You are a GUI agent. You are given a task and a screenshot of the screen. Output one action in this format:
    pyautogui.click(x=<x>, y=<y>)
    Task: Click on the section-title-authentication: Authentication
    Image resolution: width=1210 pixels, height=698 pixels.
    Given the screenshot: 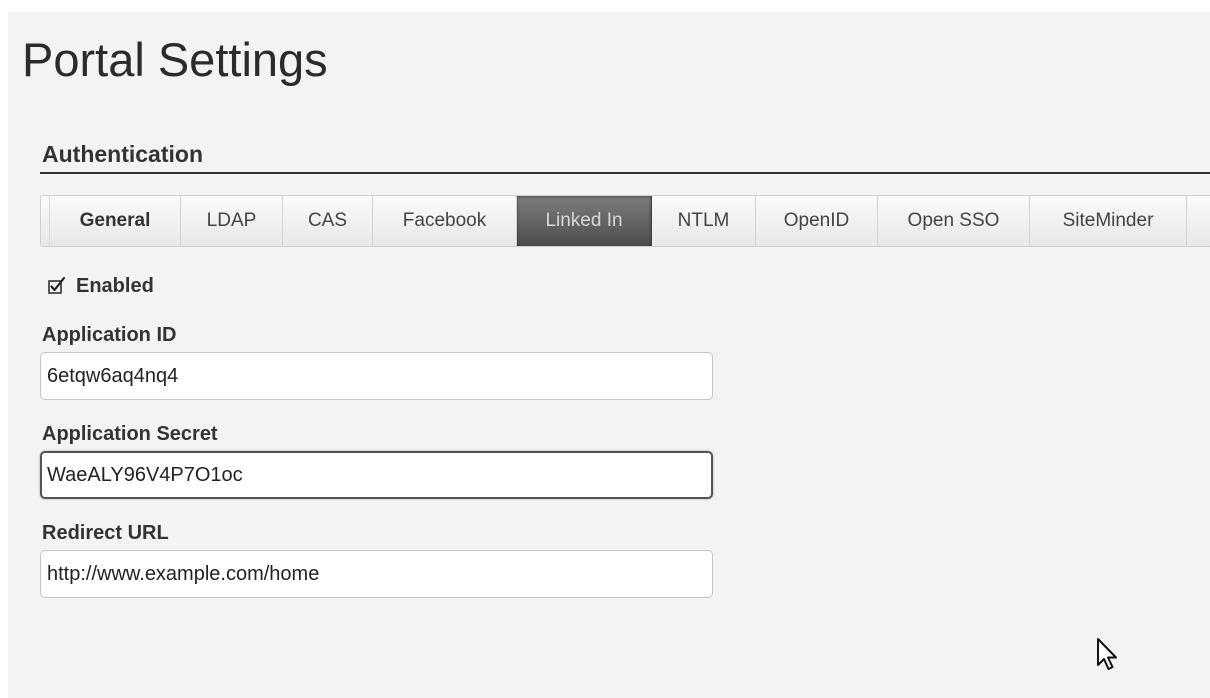 What is the action you would take?
    pyautogui.click(x=122, y=154)
    